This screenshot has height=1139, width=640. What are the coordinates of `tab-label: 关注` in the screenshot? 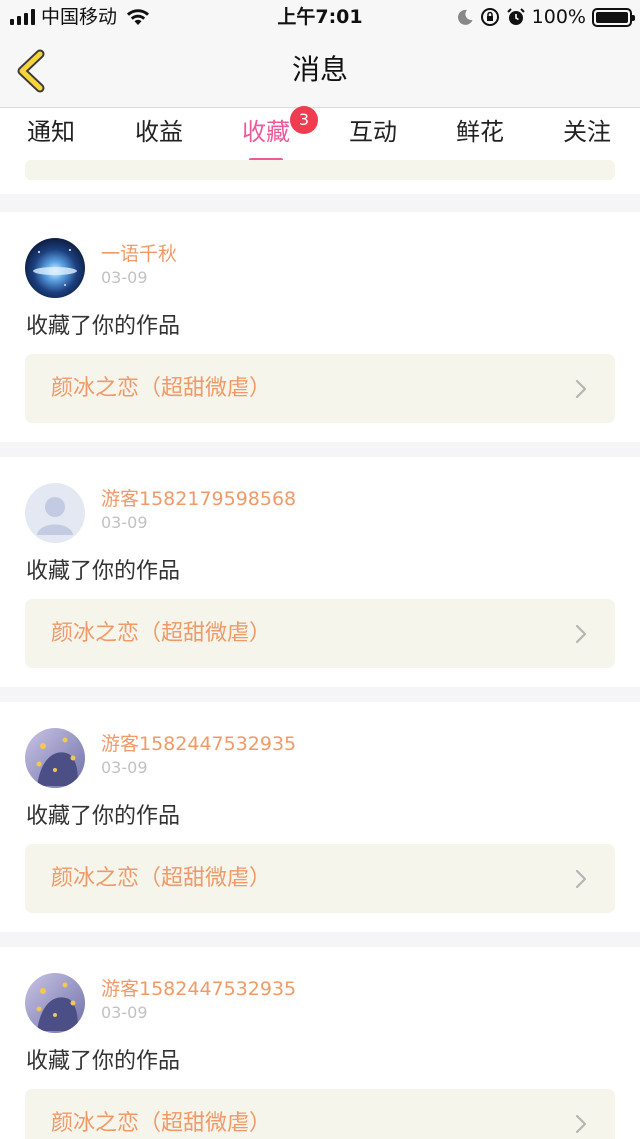 It's located at (587, 132).